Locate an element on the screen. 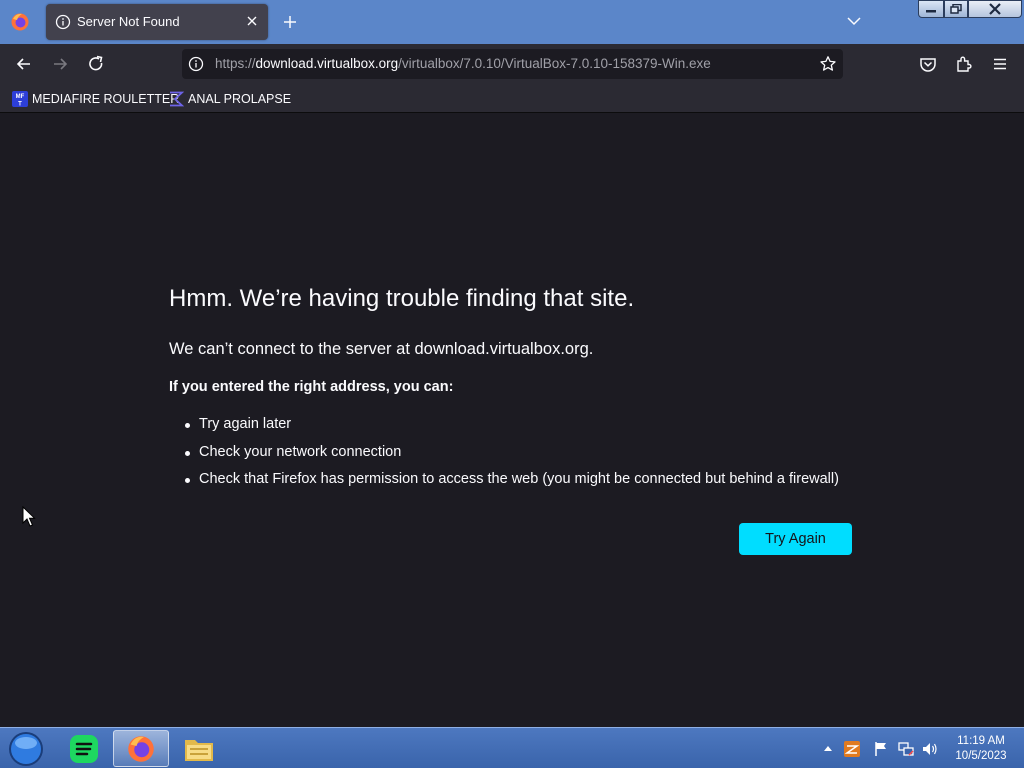  bookmark-anal-prolapse: ANAL PROLAPSE is located at coordinates (229, 99).